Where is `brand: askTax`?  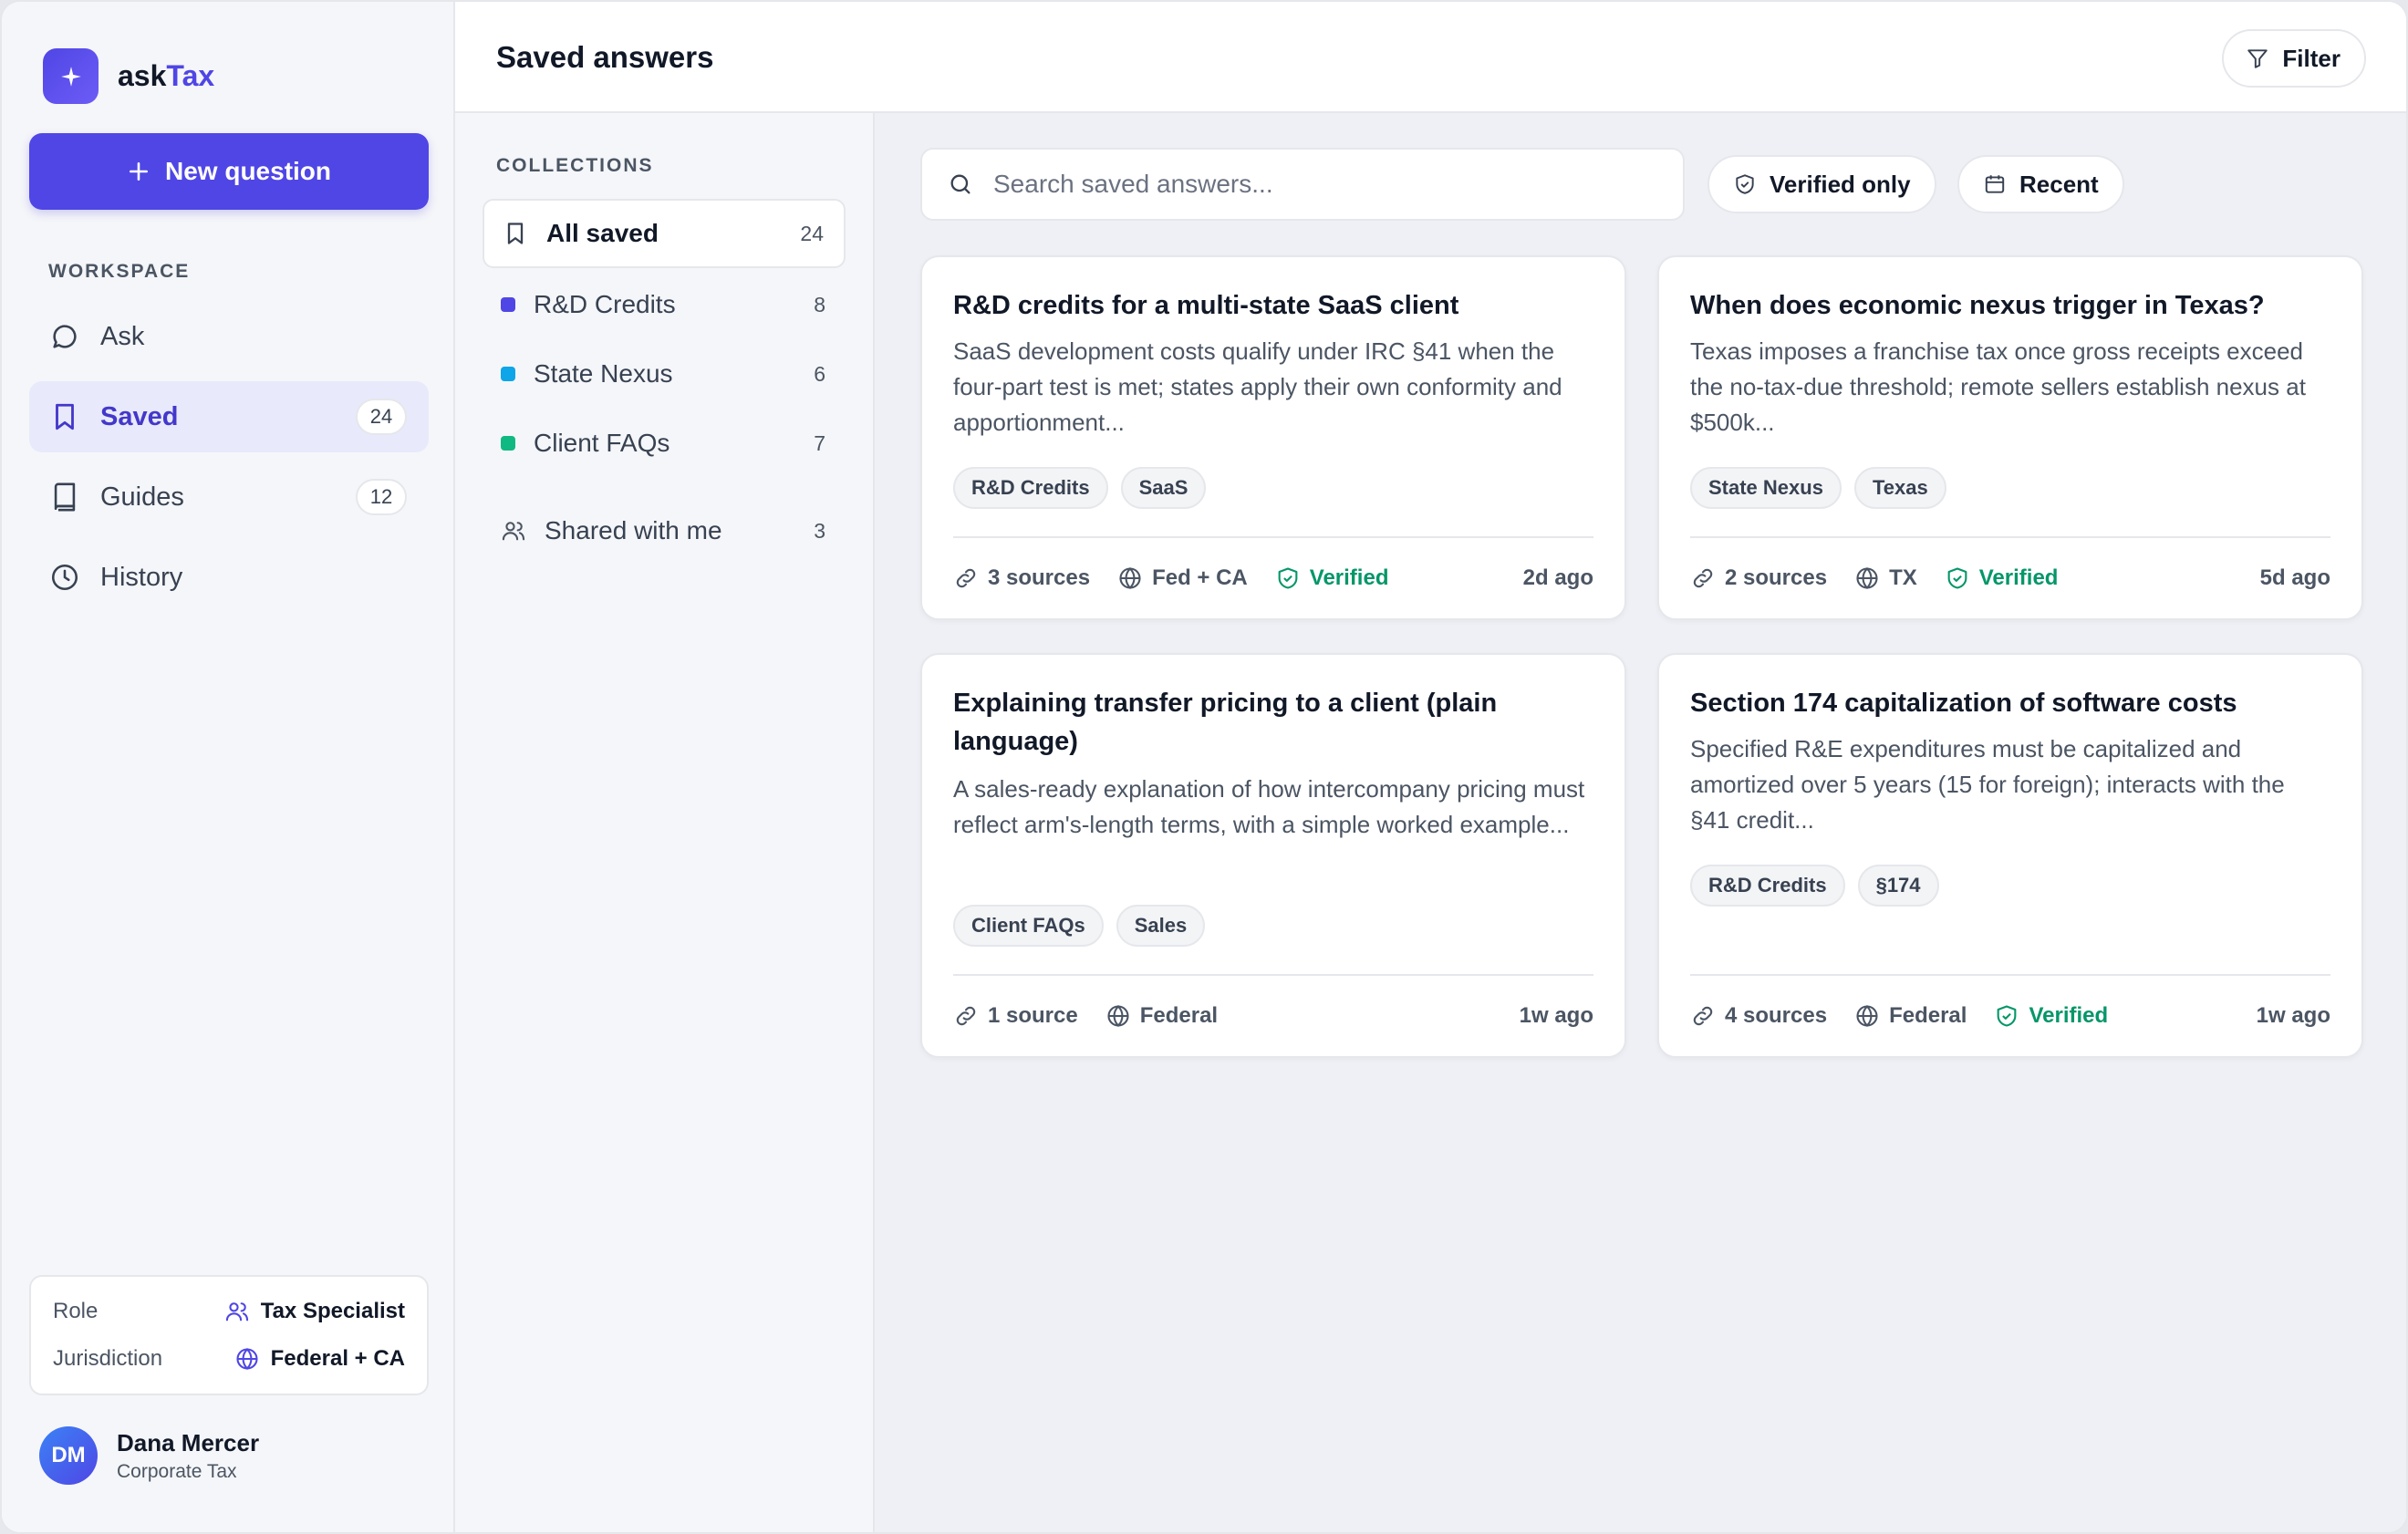 brand: askTax is located at coordinates (128, 76).